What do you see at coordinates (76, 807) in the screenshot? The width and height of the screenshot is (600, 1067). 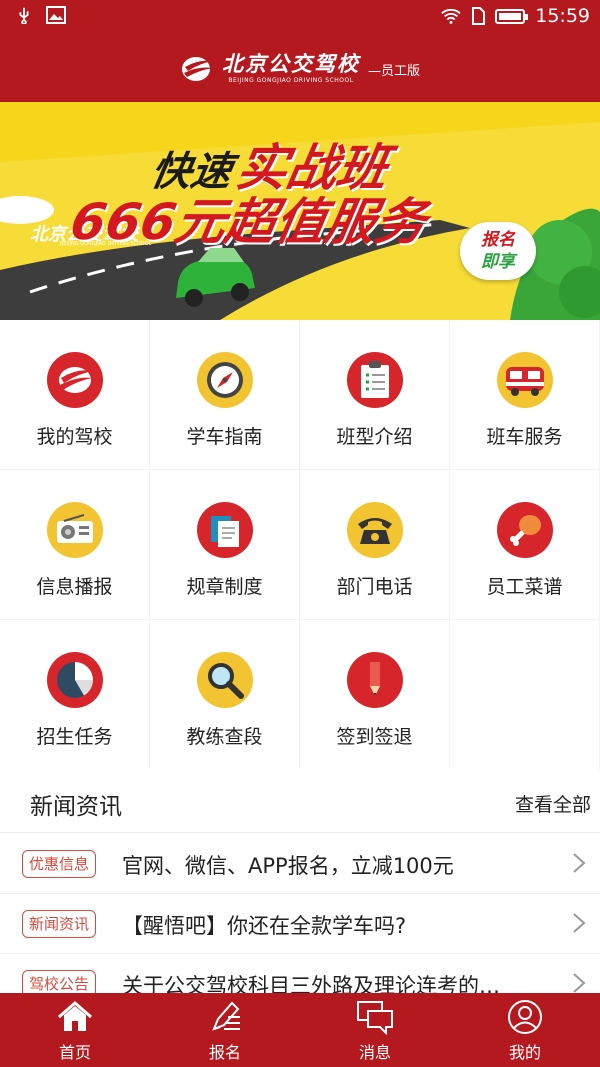 I see `news-section-title: 新闻资讯` at bounding box center [76, 807].